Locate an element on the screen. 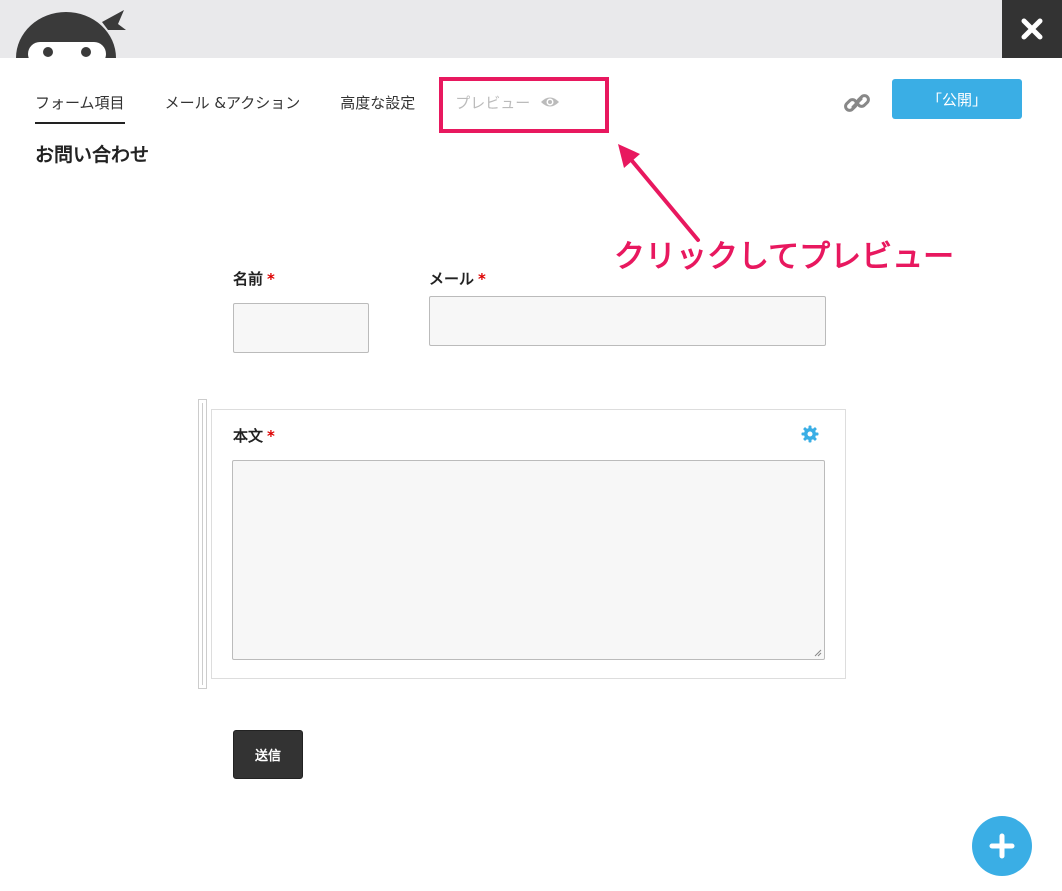 The image size is (1062, 891). tab-label: フォーム項目 is located at coordinates (80, 103).